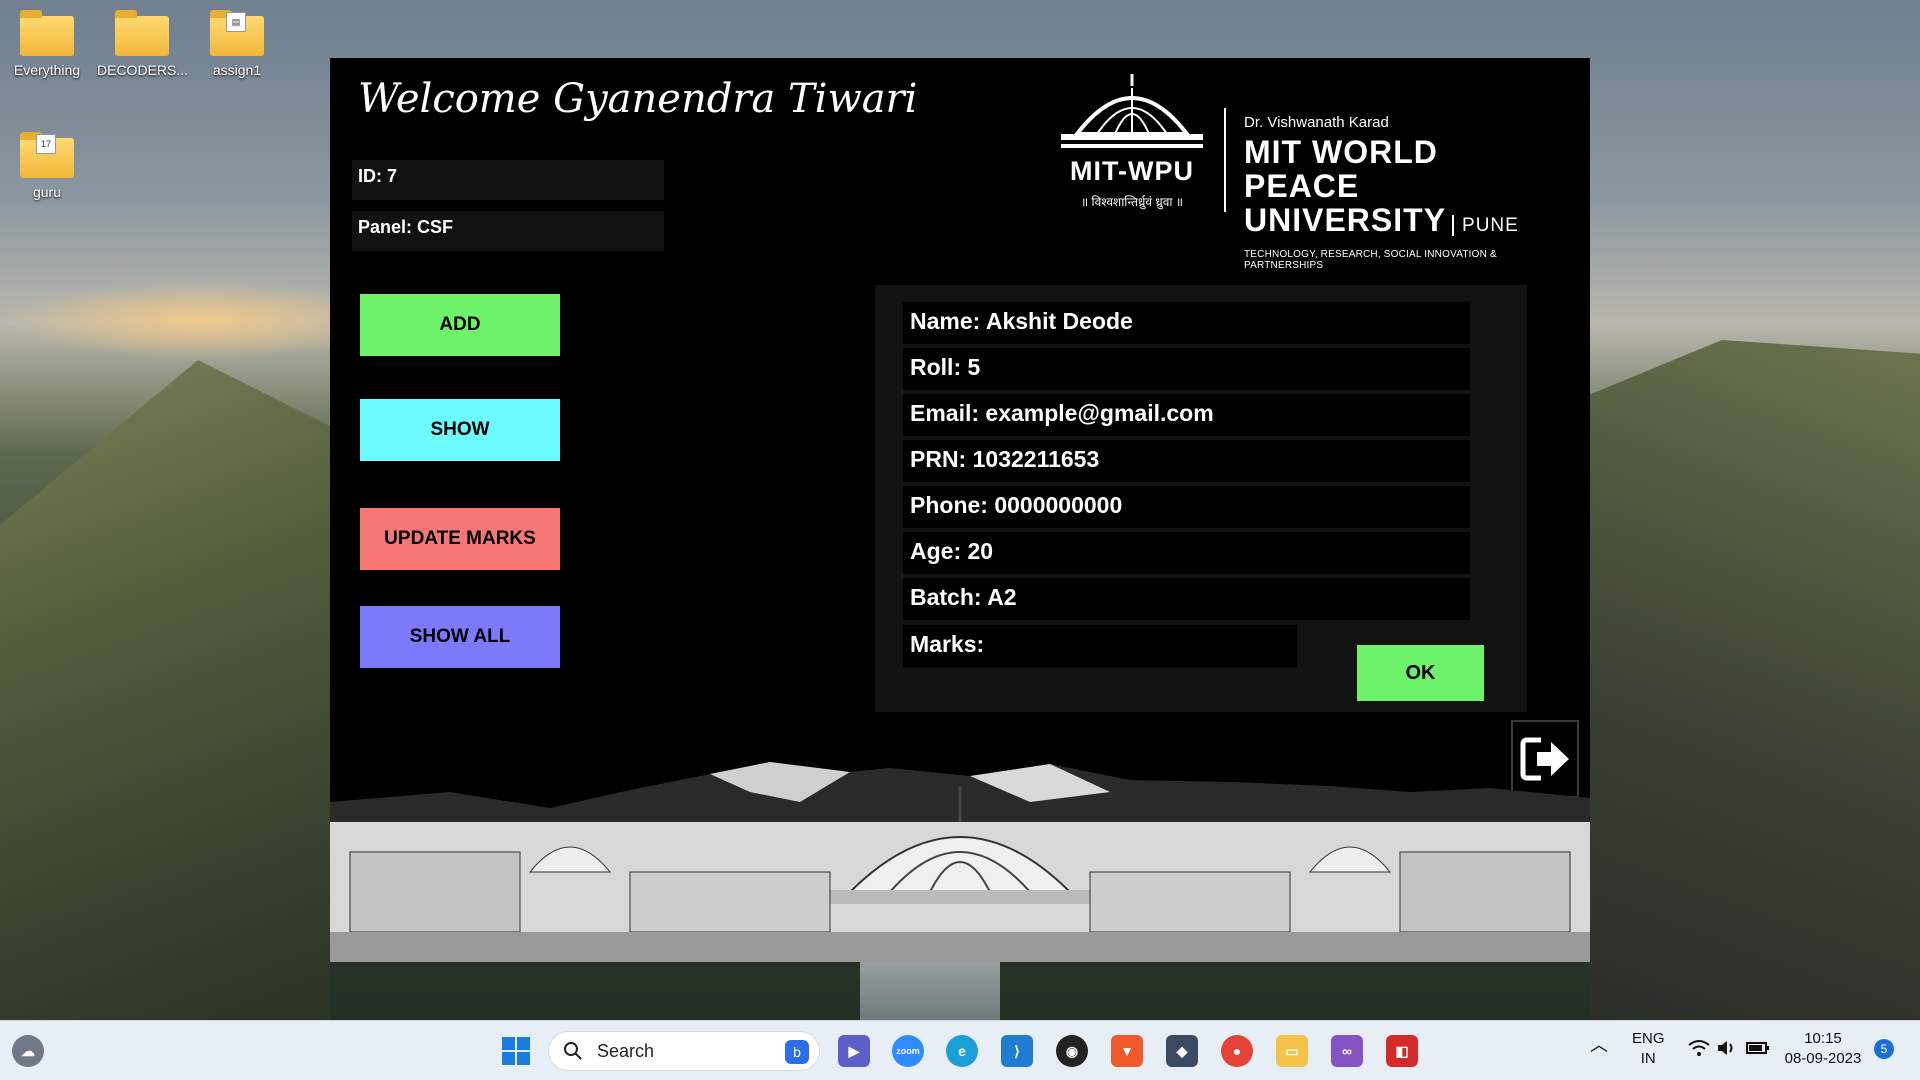  I want to click on logo-line3: UNIVERSITY PUNE, so click(1403, 223).